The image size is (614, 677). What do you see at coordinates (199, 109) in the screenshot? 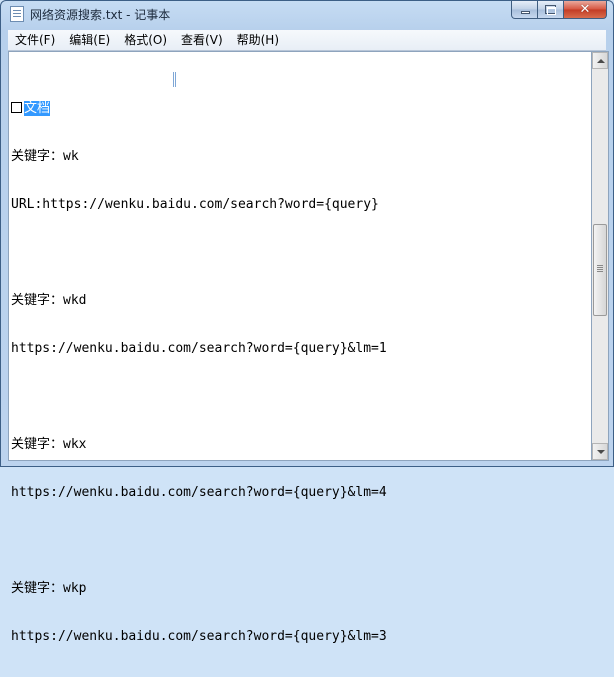
I see `document-line-0: 文档` at bounding box center [199, 109].